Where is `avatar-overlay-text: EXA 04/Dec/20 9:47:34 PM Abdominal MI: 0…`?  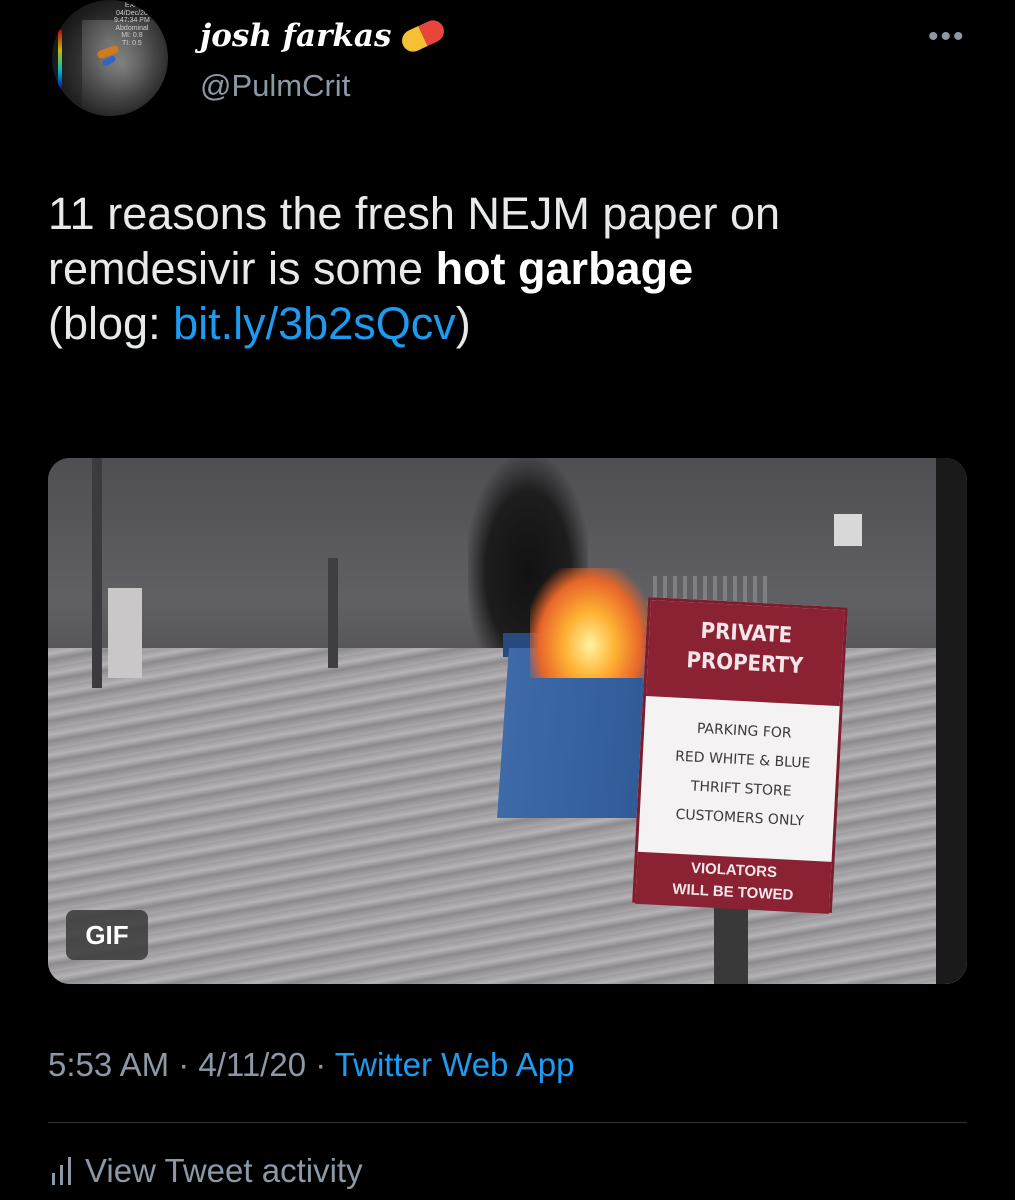
avatar-overlay-text: EXA 04/Dec/20 9:47:34 PM Abdominal MI: 0… is located at coordinates (132, 24).